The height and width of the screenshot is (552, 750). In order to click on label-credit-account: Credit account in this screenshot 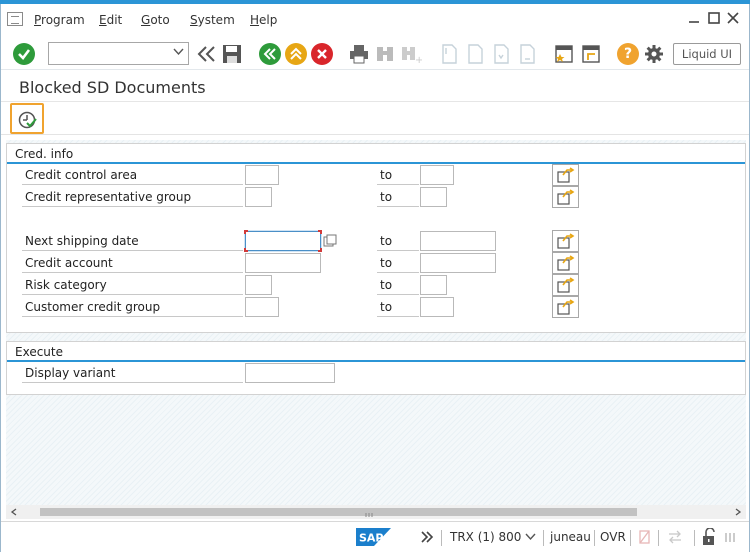, I will do `click(132, 263)`.